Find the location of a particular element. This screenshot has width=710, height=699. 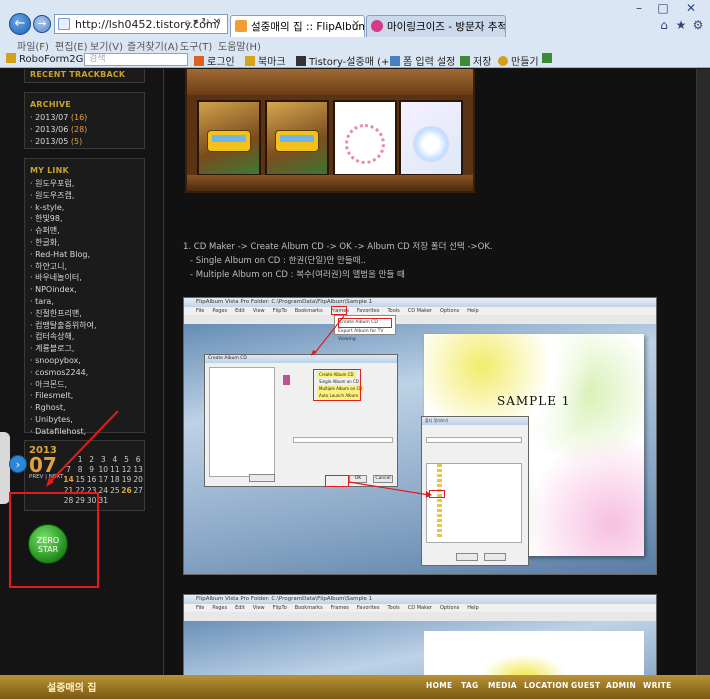

menu-edit: 편집(E) is located at coordinates (71, 45).